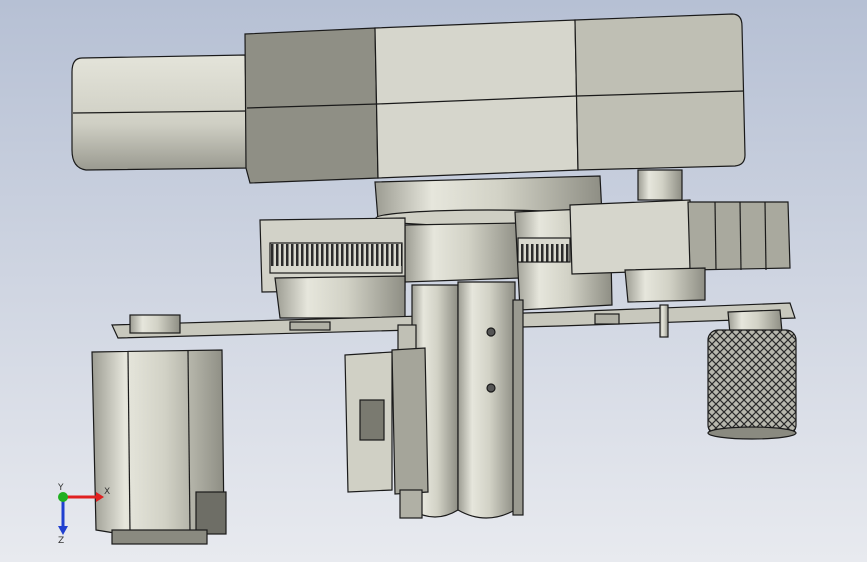  What do you see at coordinates (63, 497) in the screenshot?
I see `y-axis-dot` at bounding box center [63, 497].